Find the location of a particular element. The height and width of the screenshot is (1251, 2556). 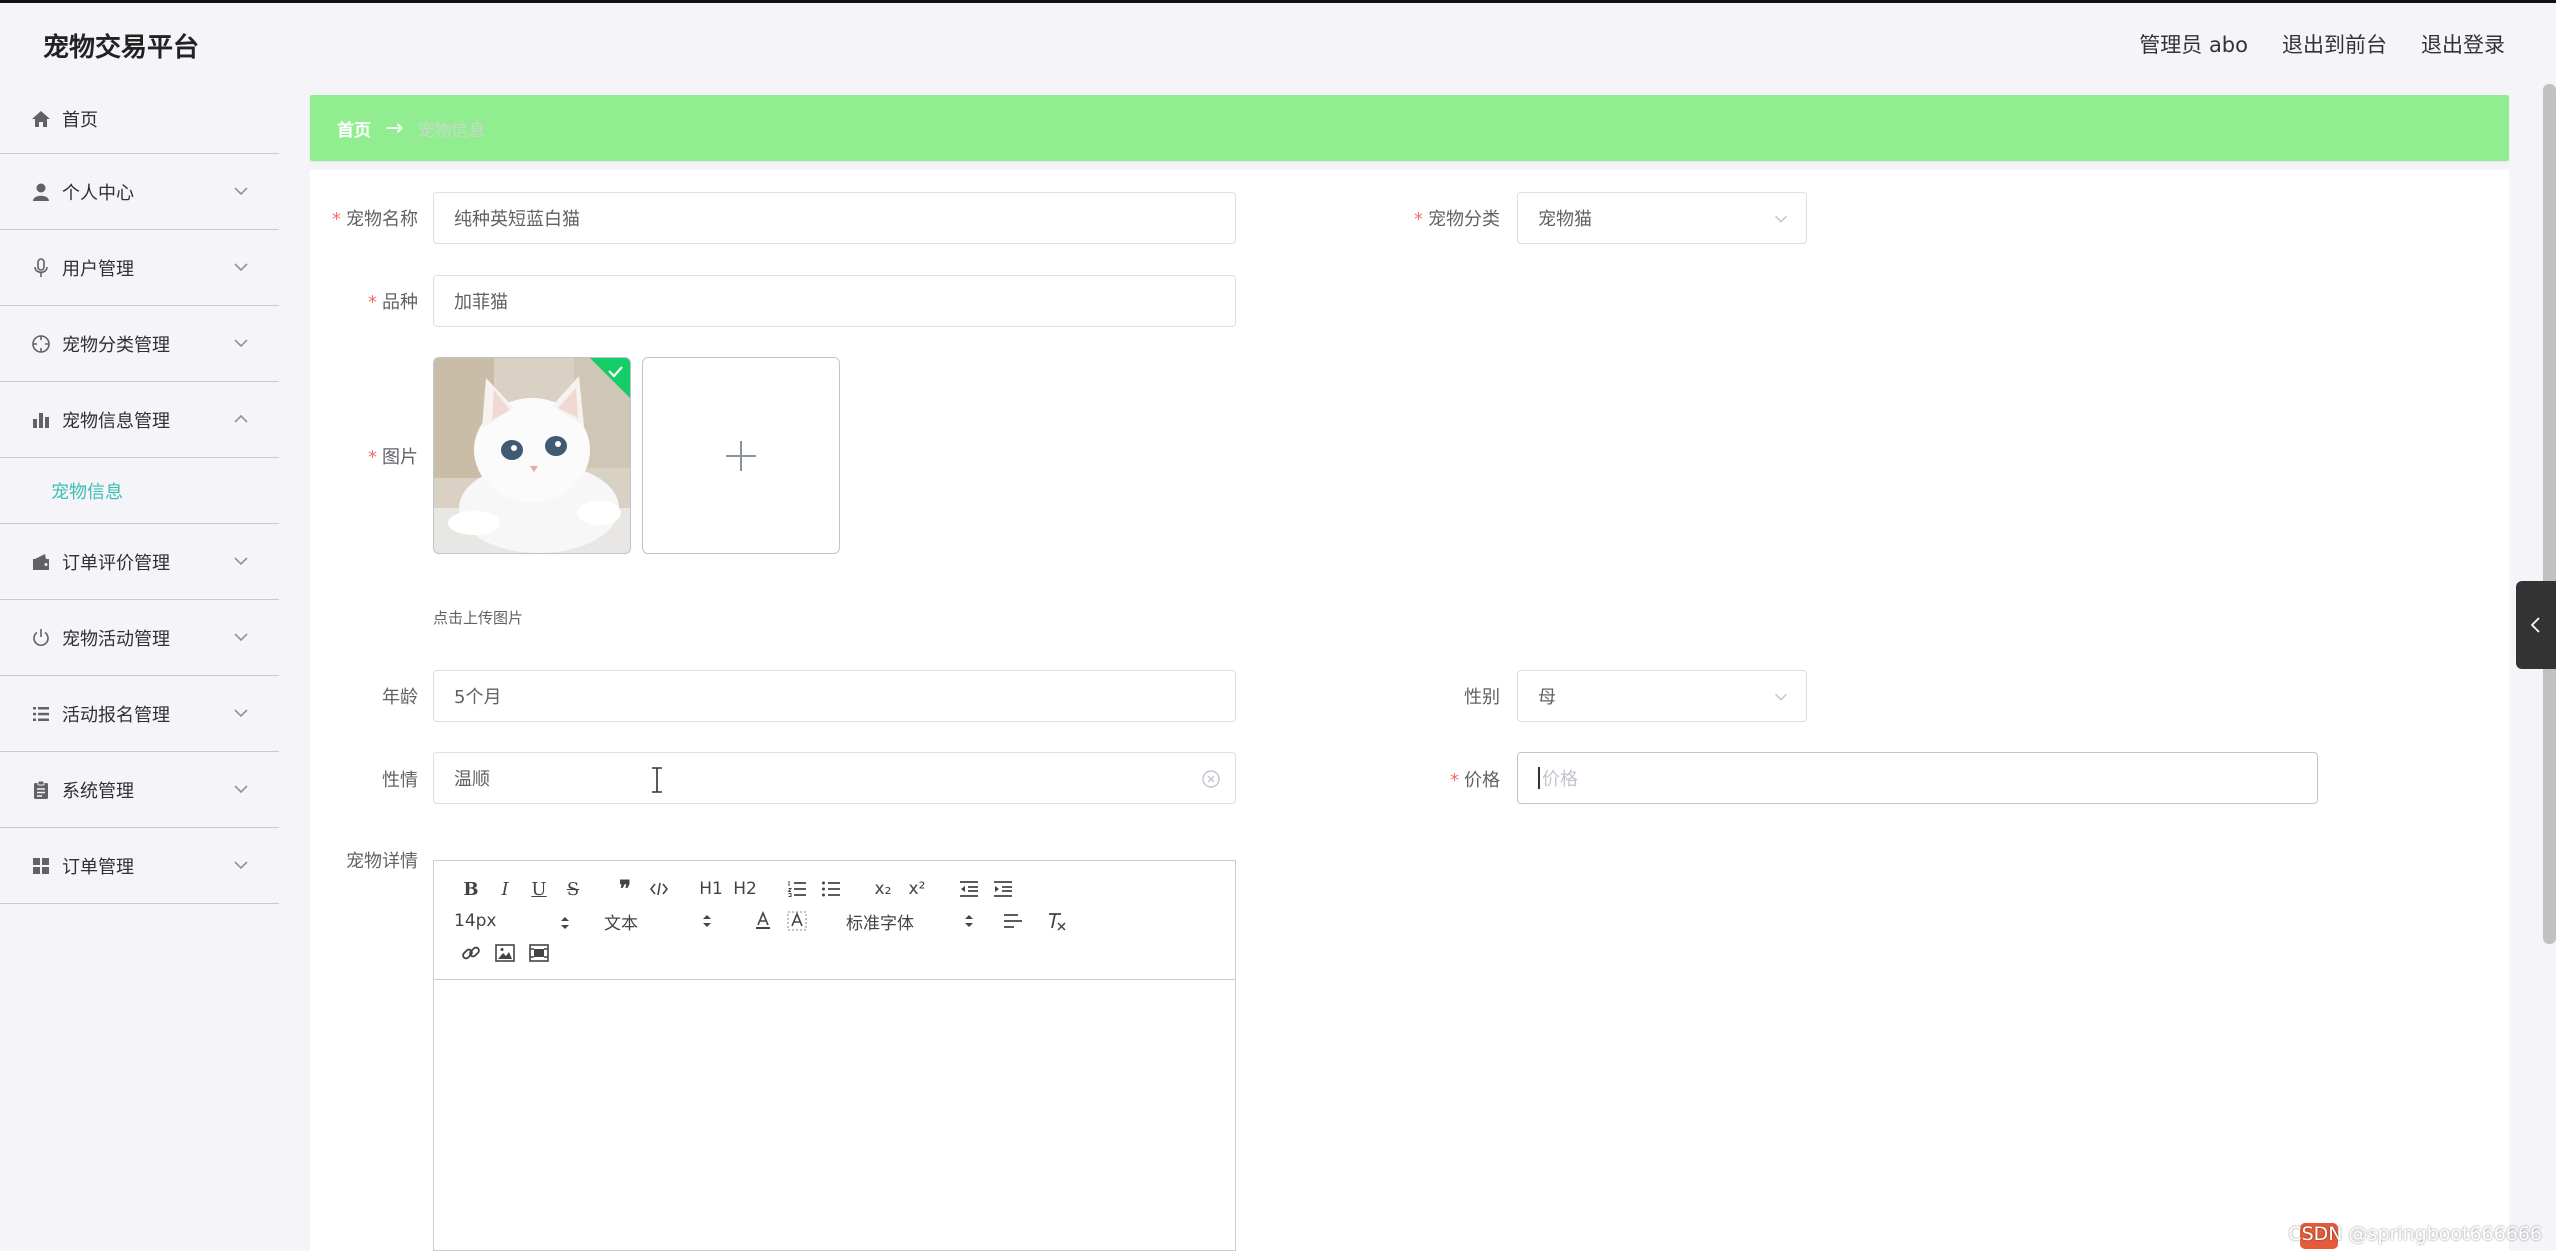

temperament-input: 温顺 is located at coordinates (834, 778).